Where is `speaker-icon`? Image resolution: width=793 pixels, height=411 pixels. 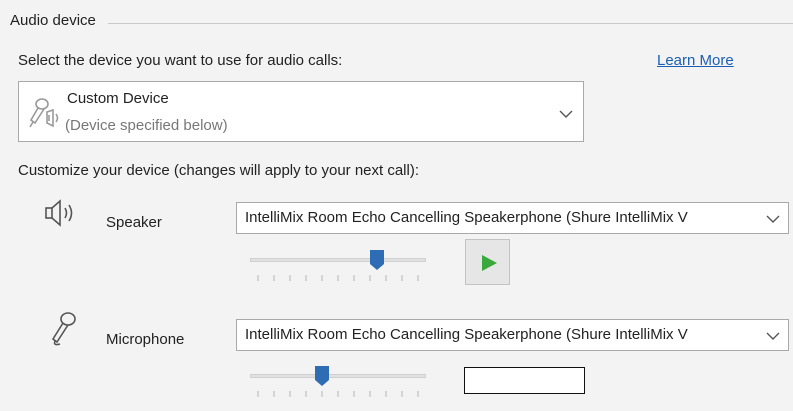 speaker-icon is located at coordinates (59, 213).